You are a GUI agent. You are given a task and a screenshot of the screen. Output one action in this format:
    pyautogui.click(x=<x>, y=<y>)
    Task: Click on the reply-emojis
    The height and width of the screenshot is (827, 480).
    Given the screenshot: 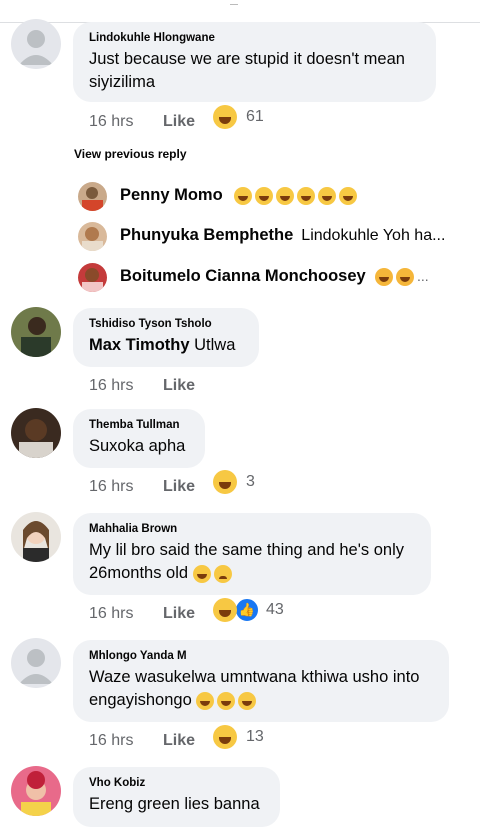 What is the action you would take?
    pyautogui.click(x=297, y=196)
    